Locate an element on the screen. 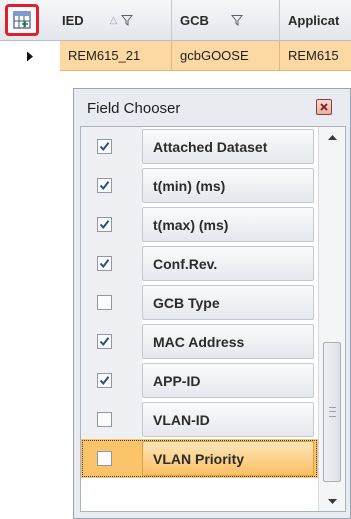 The image size is (351, 519). scroll-up-button is located at coordinates (332, 137).